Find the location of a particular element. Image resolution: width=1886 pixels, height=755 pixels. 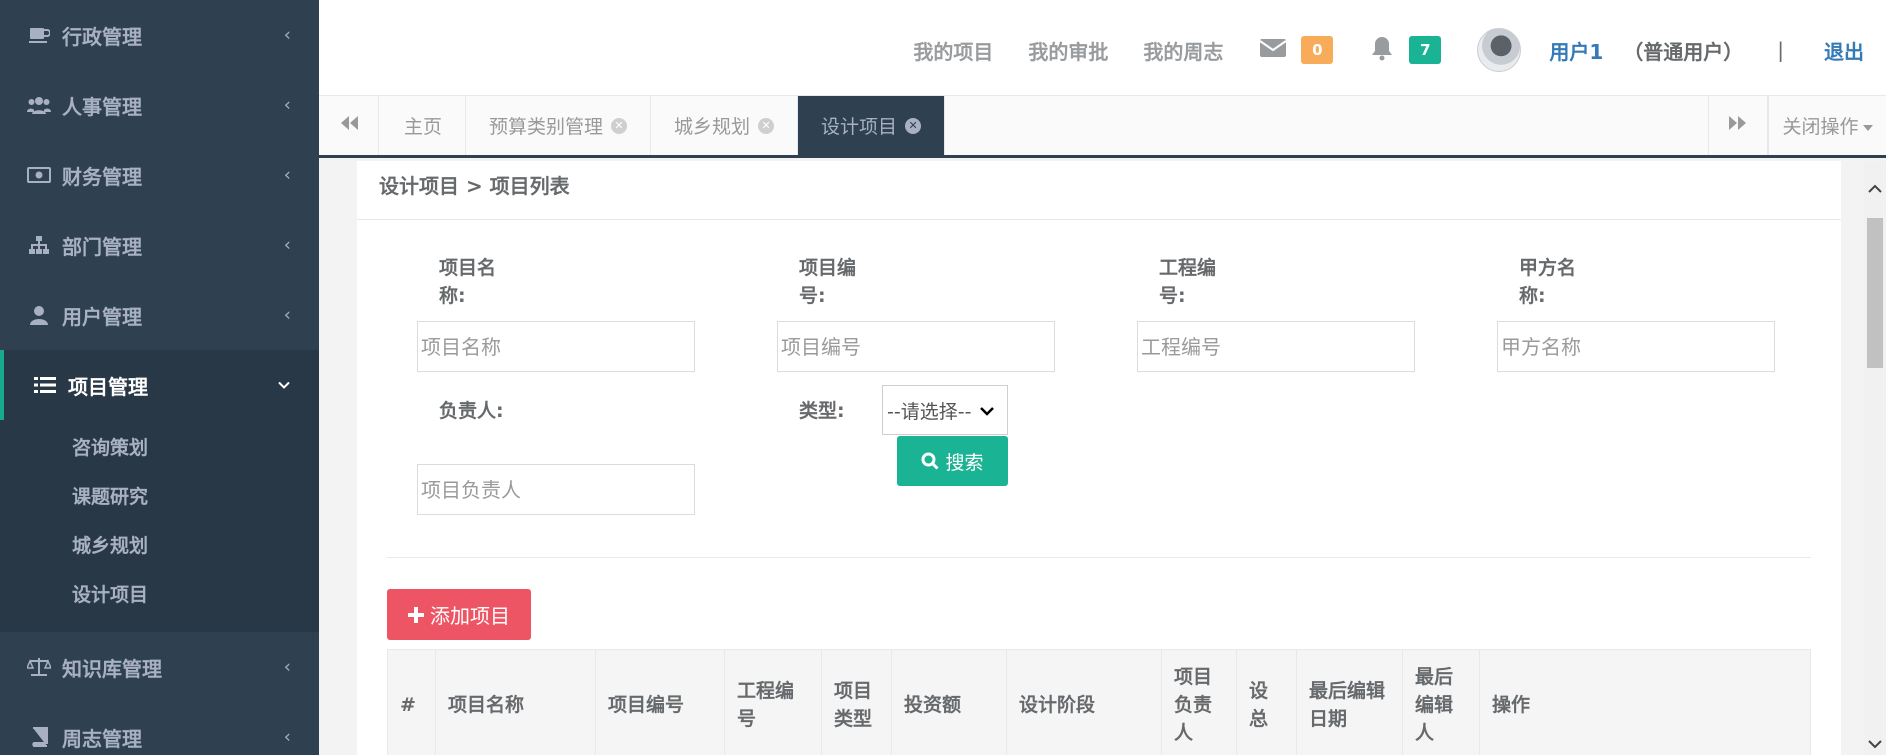

bell-icon is located at coordinates (1382, 50).